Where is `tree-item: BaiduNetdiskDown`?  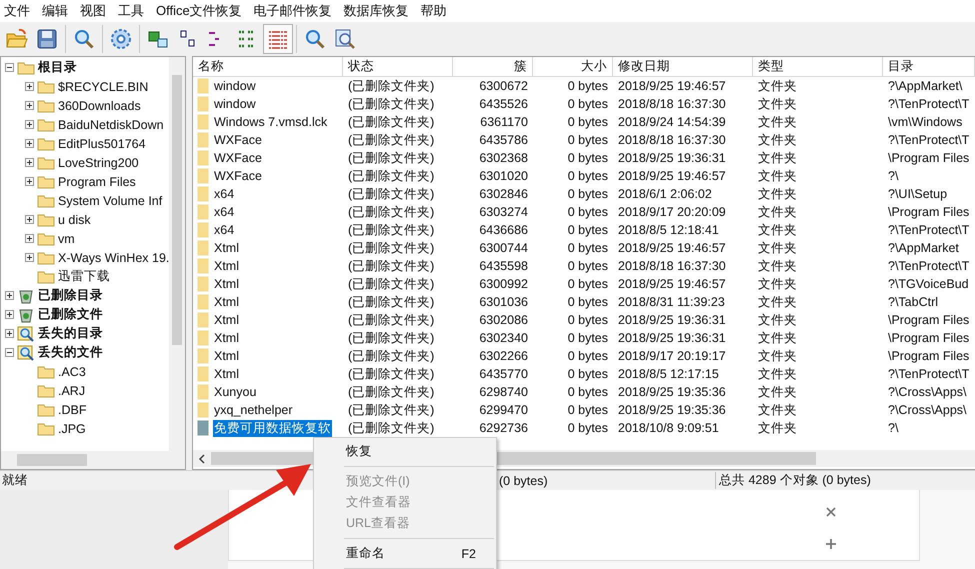
tree-item: BaiduNetdiskDown is located at coordinates (111, 125).